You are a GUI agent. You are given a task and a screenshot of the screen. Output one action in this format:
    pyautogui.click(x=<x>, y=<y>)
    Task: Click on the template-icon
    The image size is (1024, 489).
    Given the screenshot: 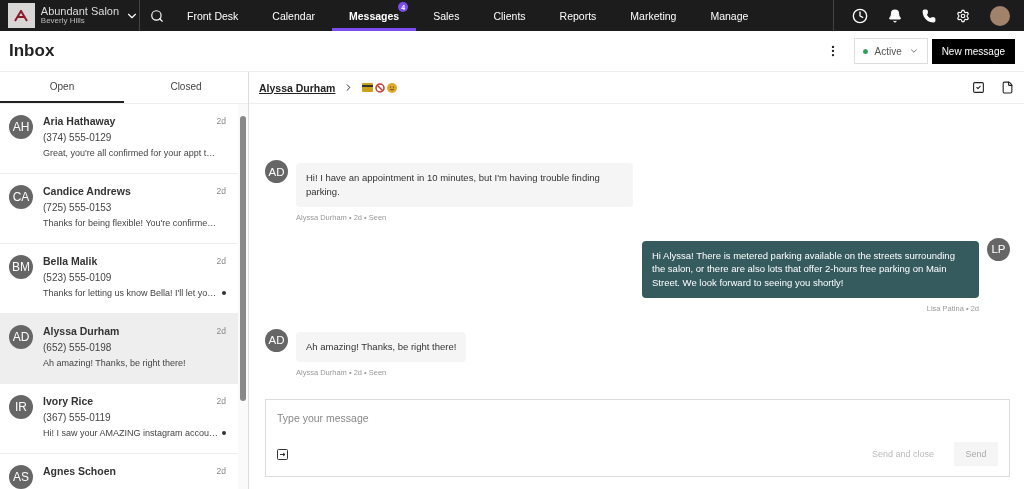 What is the action you would take?
    pyautogui.click(x=282, y=454)
    